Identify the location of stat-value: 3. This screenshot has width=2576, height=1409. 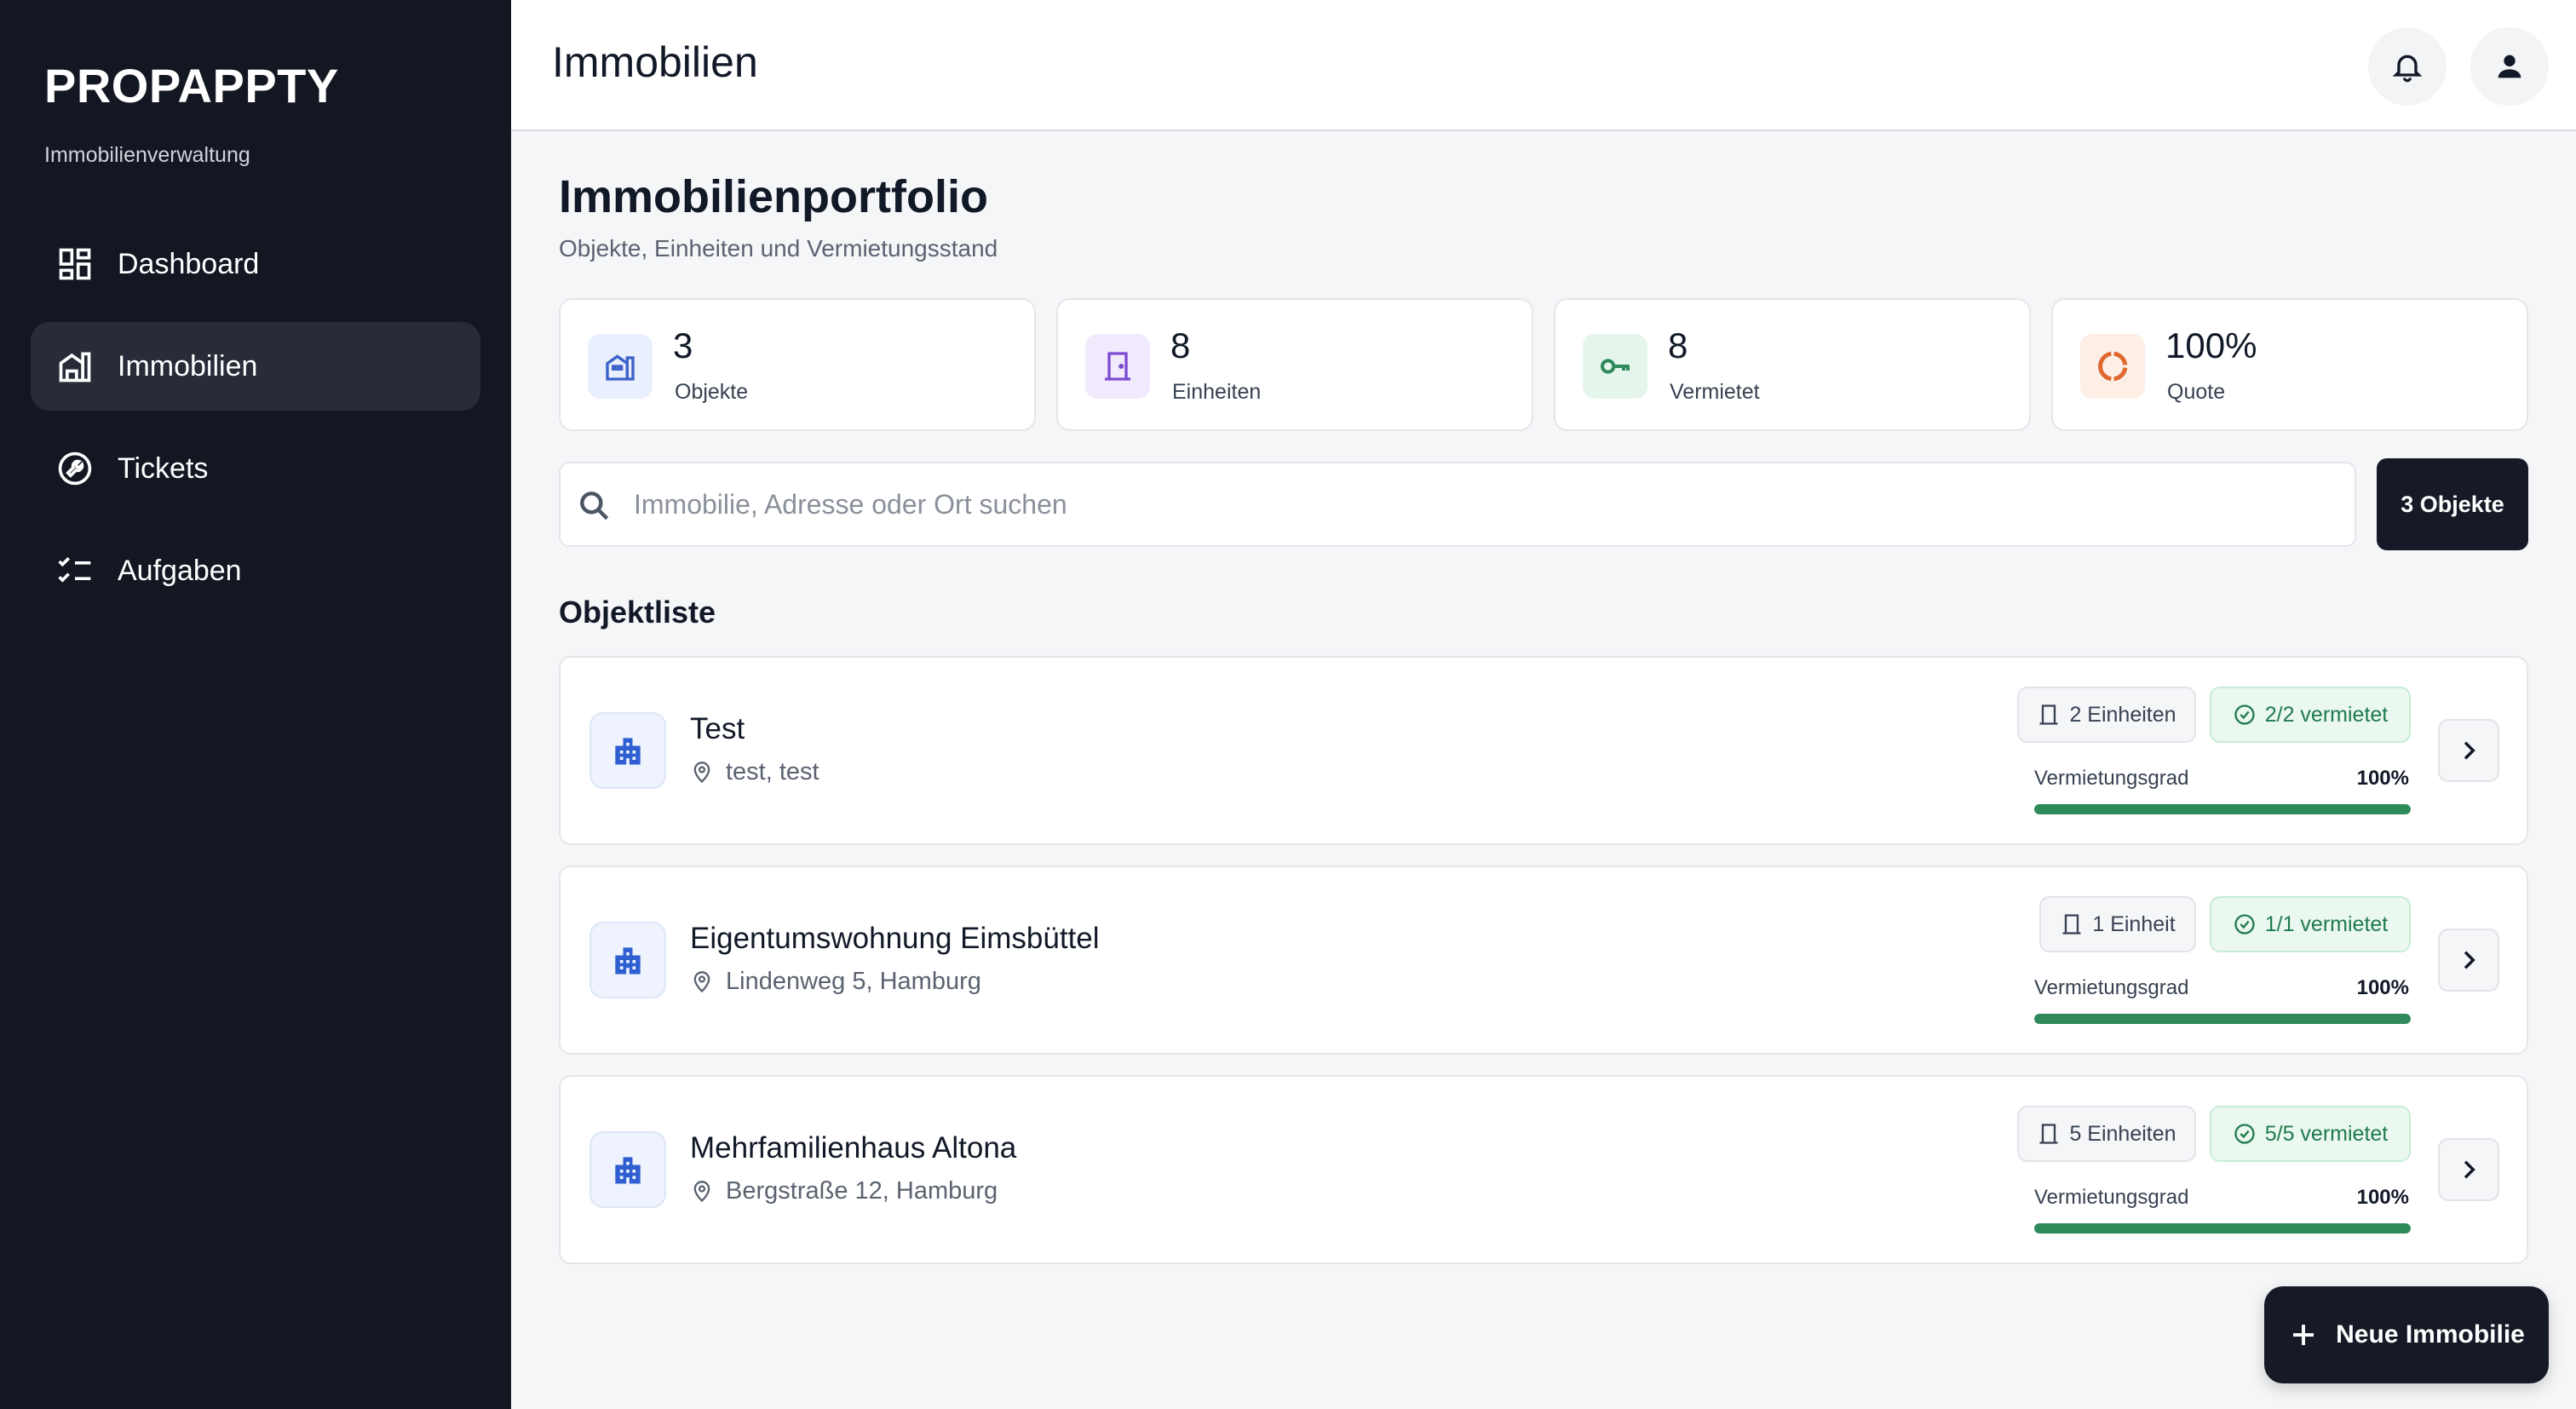
(683, 345).